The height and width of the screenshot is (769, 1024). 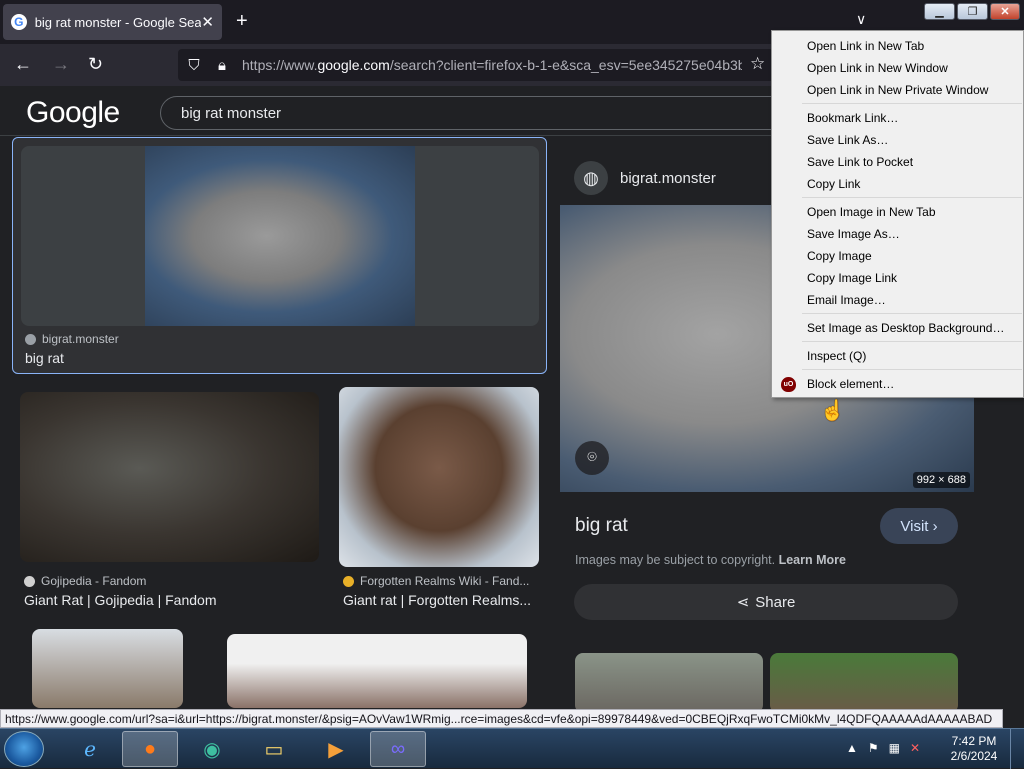 What do you see at coordinates (591, 178) in the screenshot?
I see `globe-icon: ◍` at bounding box center [591, 178].